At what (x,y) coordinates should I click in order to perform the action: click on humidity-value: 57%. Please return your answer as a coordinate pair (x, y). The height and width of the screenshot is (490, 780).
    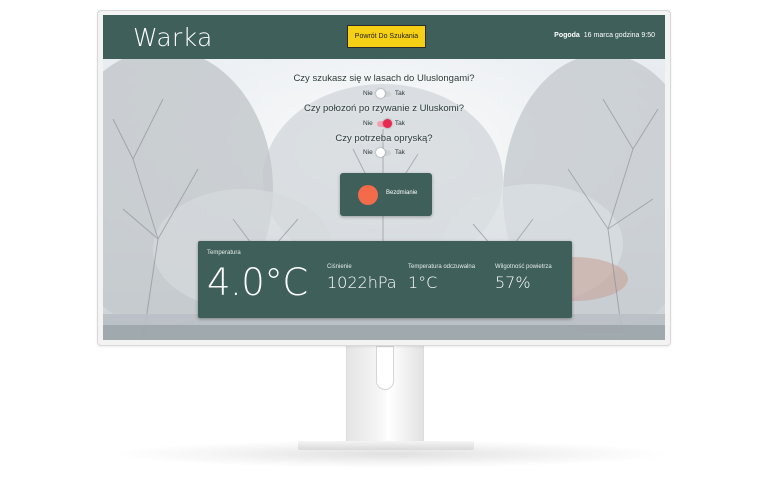
    Looking at the image, I should click on (513, 282).